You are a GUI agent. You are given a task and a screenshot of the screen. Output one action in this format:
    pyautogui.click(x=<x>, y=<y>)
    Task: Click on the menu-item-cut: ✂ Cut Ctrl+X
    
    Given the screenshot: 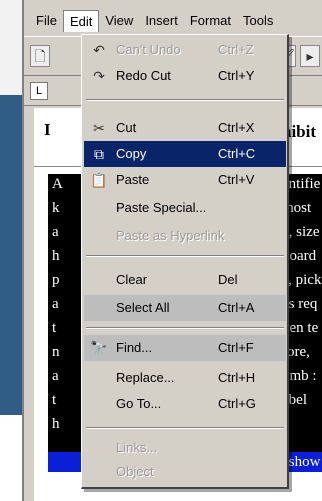 What is the action you would take?
    pyautogui.click(x=185, y=128)
    